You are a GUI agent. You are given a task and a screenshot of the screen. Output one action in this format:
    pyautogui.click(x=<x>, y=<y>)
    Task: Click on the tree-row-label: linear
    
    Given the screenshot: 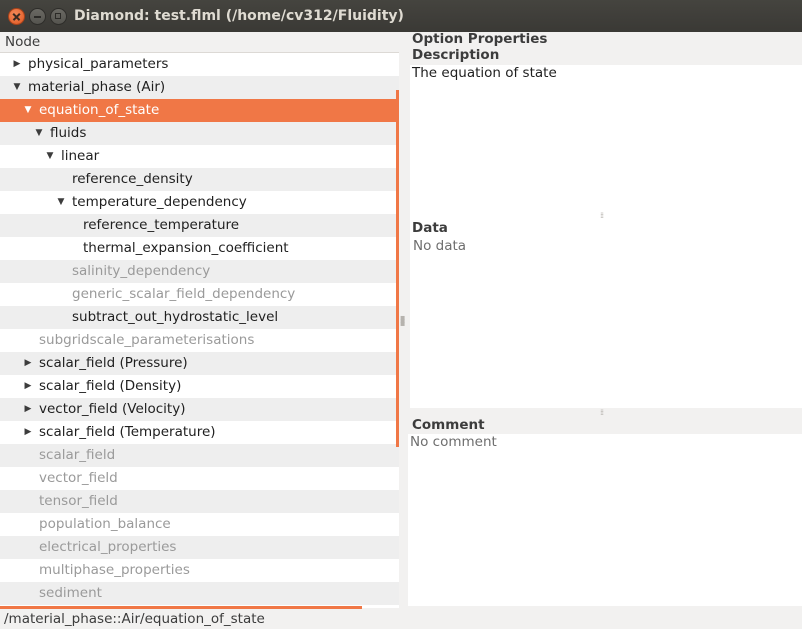 What is the action you would take?
    pyautogui.click(x=80, y=156)
    